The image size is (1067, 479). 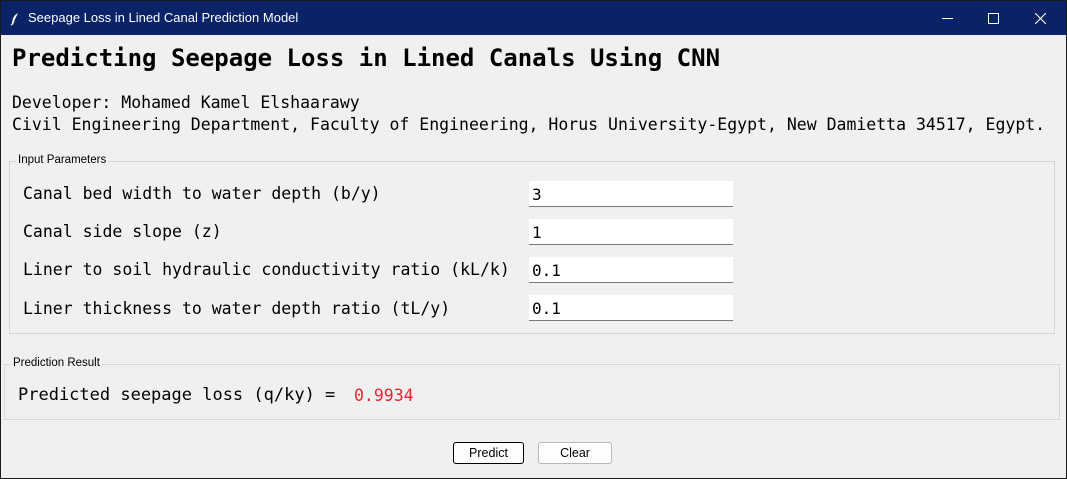 What do you see at coordinates (202, 193) in the screenshot?
I see `param-label-bed-width: Canal bed width to water depth (b/y)` at bounding box center [202, 193].